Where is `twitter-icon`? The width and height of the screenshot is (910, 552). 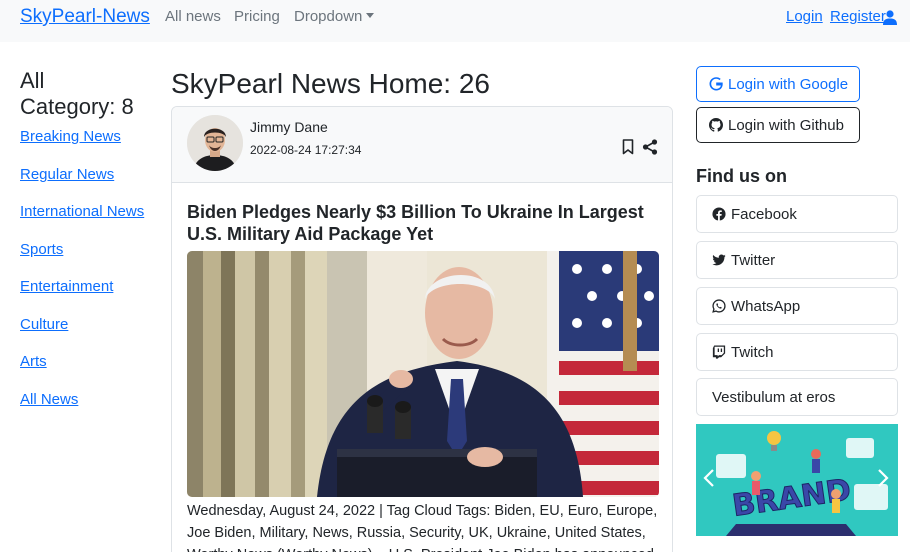 twitter-icon is located at coordinates (719, 260).